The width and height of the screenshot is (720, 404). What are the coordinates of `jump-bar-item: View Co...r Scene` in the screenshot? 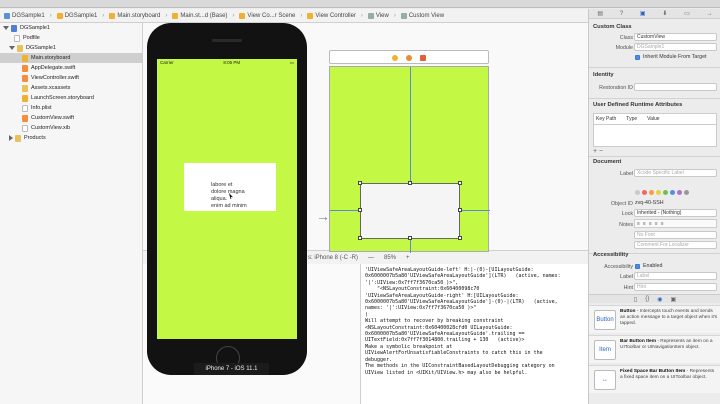 It's located at (267, 15).